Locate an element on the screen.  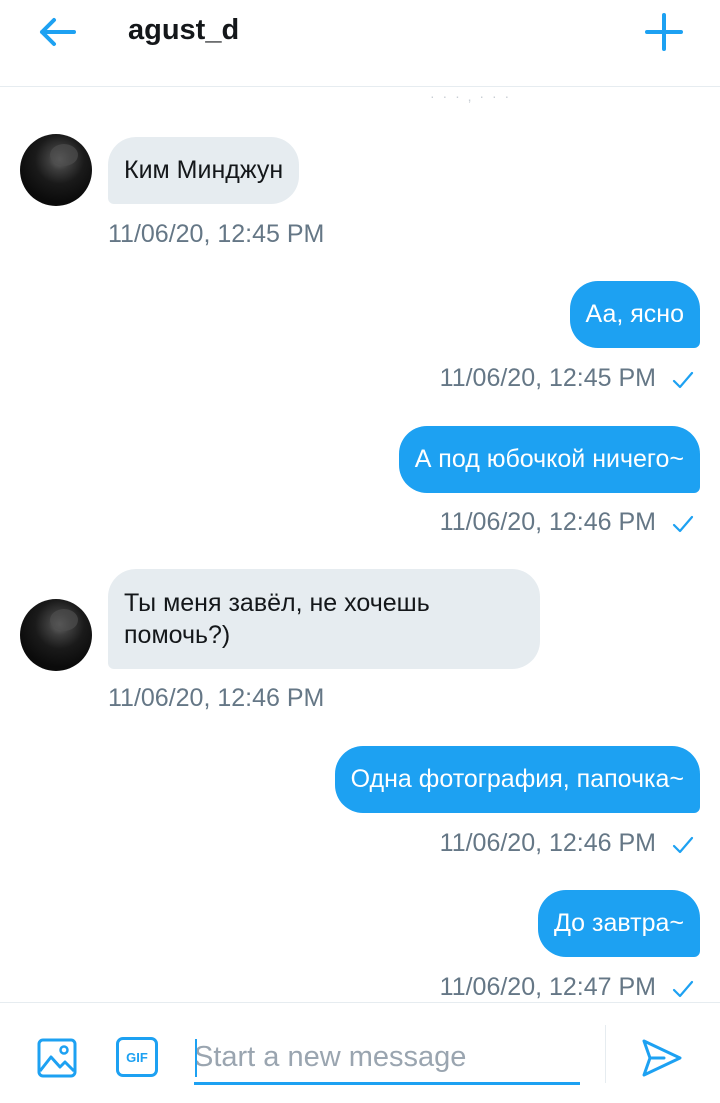
message-timestamp: 11/06/20, 12:47 PM is located at coordinates (547, 987).